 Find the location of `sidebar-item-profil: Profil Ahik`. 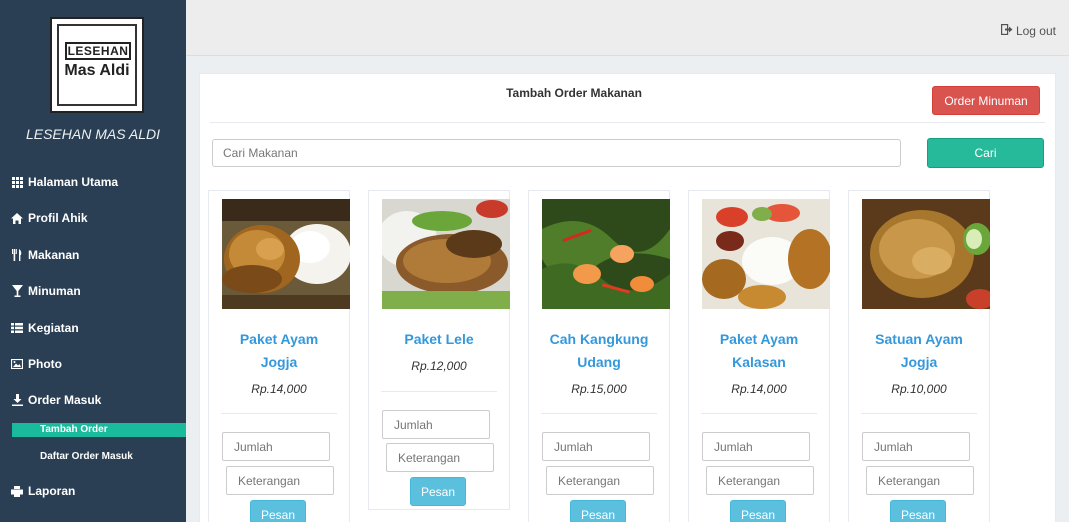

sidebar-item-profil: Profil Ahik is located at coordinates (93, 218).